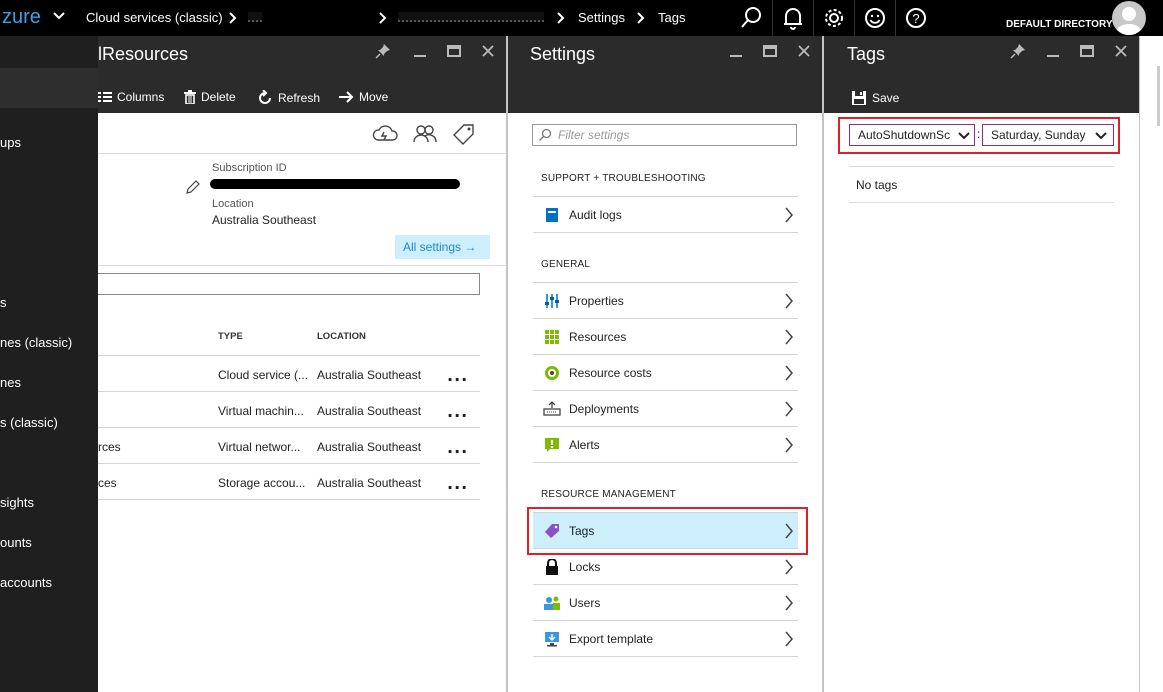 Image resolution: width=1163 pixels, height=692 pixels. Describe the element at coordinates (49, 543) in the screenshot. I see `nav-item-storage-accounts: ounts` at that location.